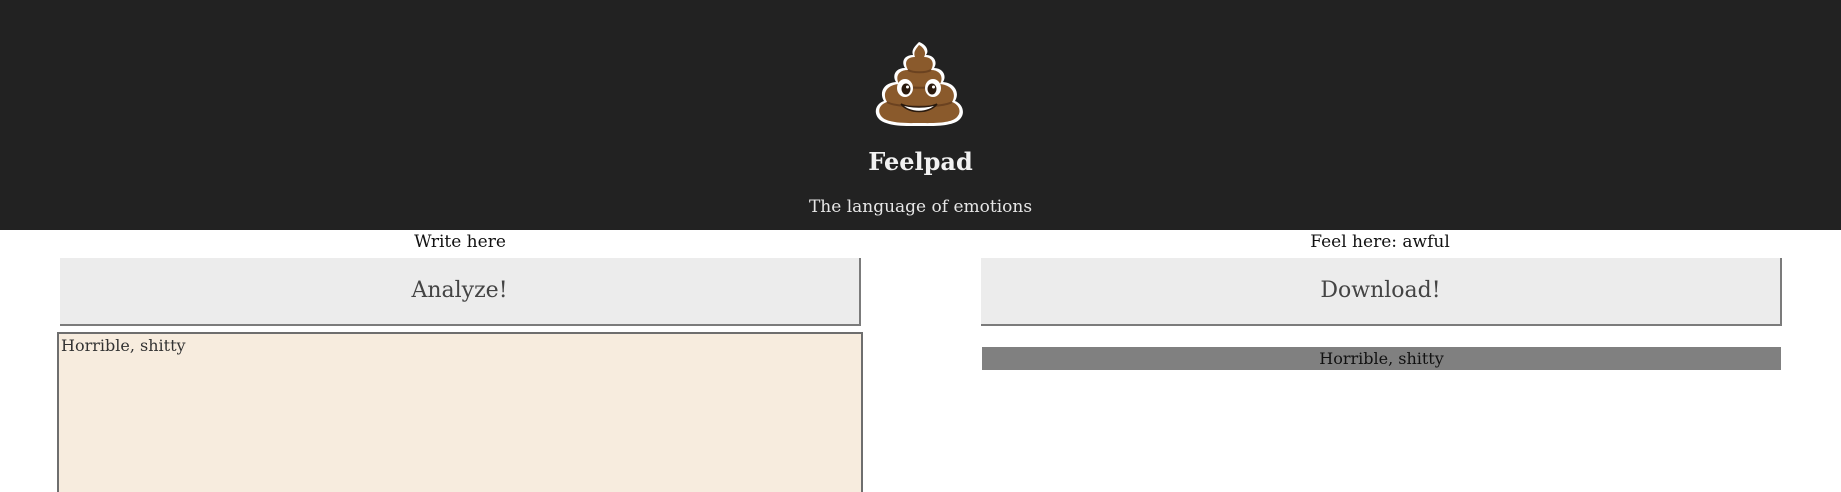  What do you see at coordinates (1380, 242) in the screenshot?
I see `feel-panel-label: Feel here: awful` at bounding box center [1380, 242].